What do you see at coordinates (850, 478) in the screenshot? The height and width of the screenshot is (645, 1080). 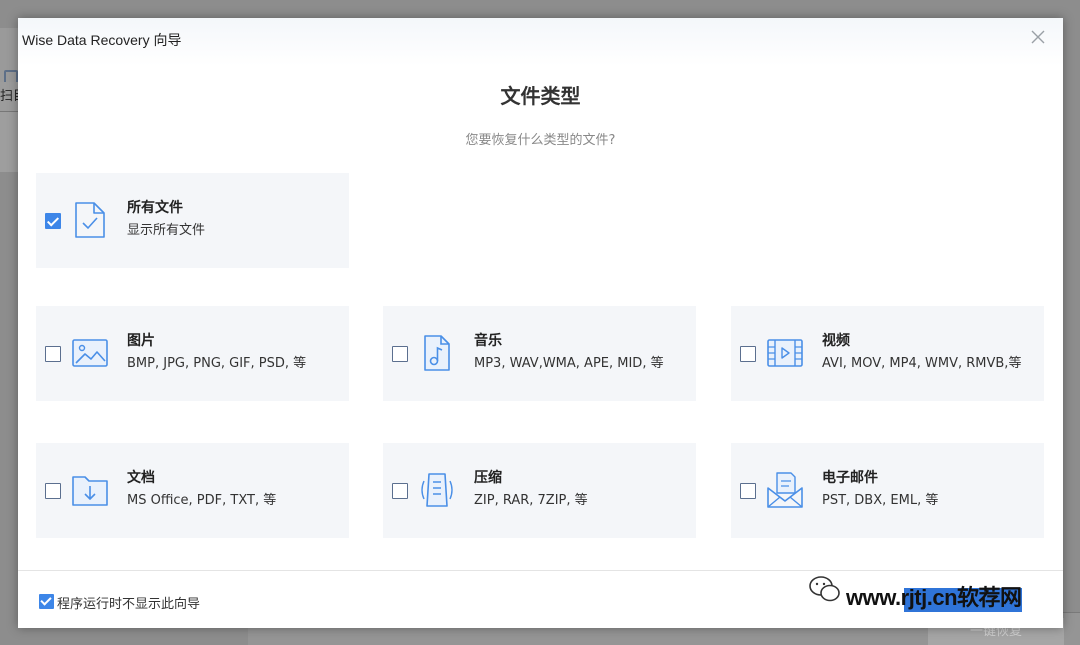 I see `card-title: 电子邮件` at bounding box center [850, 478].